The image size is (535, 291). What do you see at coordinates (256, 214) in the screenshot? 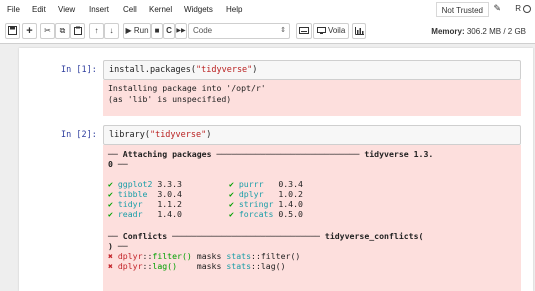
I see `package-name: forcats` at bounding box center [256, 214].